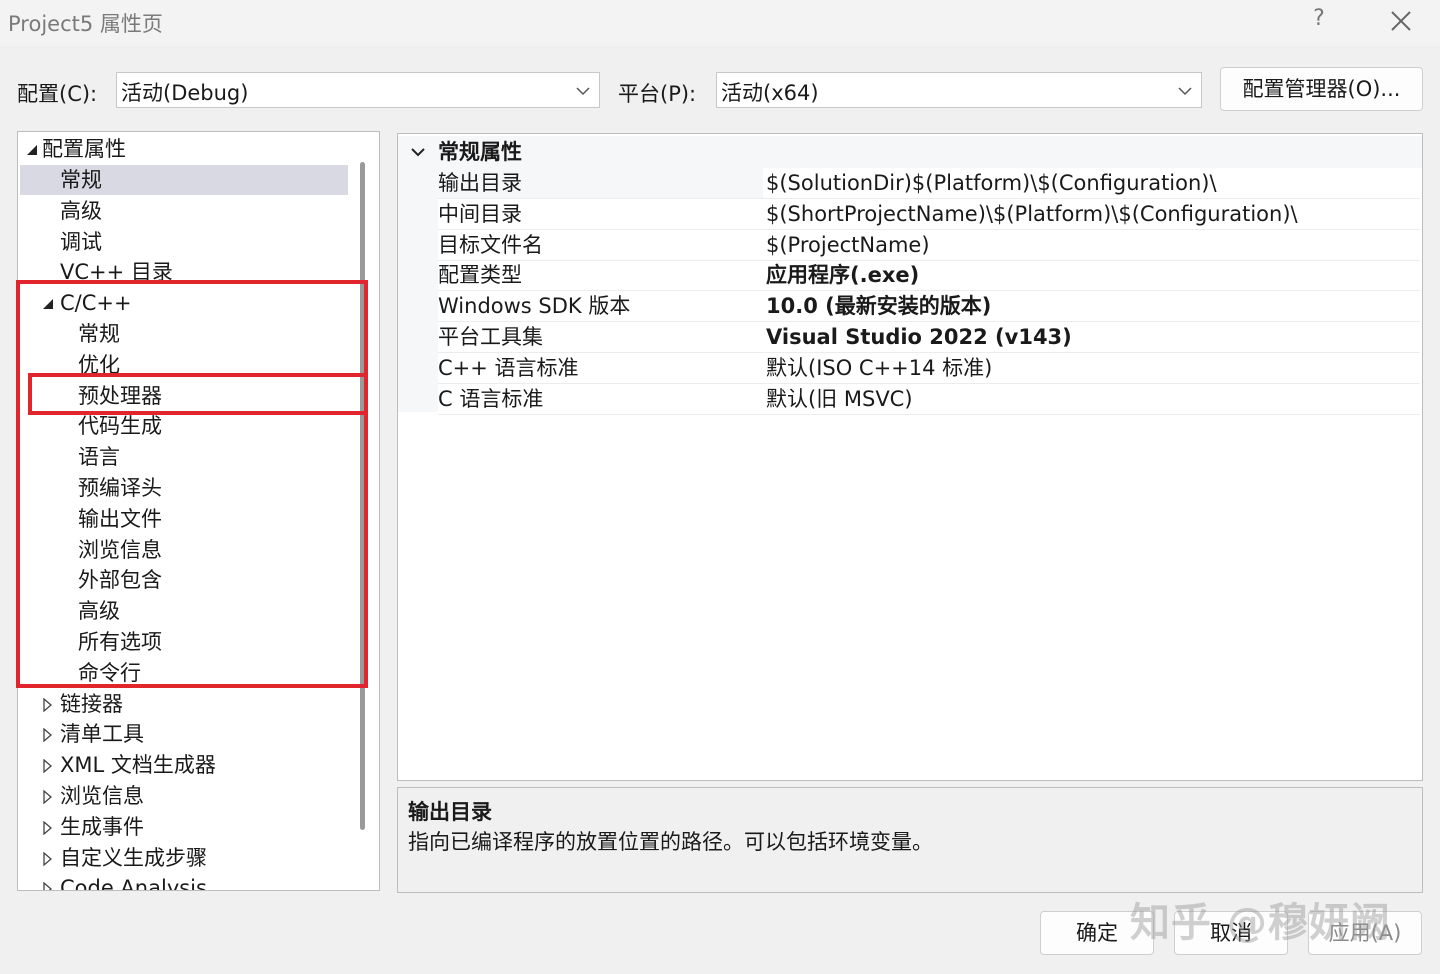  Describe the element at coordinates (848, 245) in the screenshot. I see `property-value: $(ProjectName)` at that location.